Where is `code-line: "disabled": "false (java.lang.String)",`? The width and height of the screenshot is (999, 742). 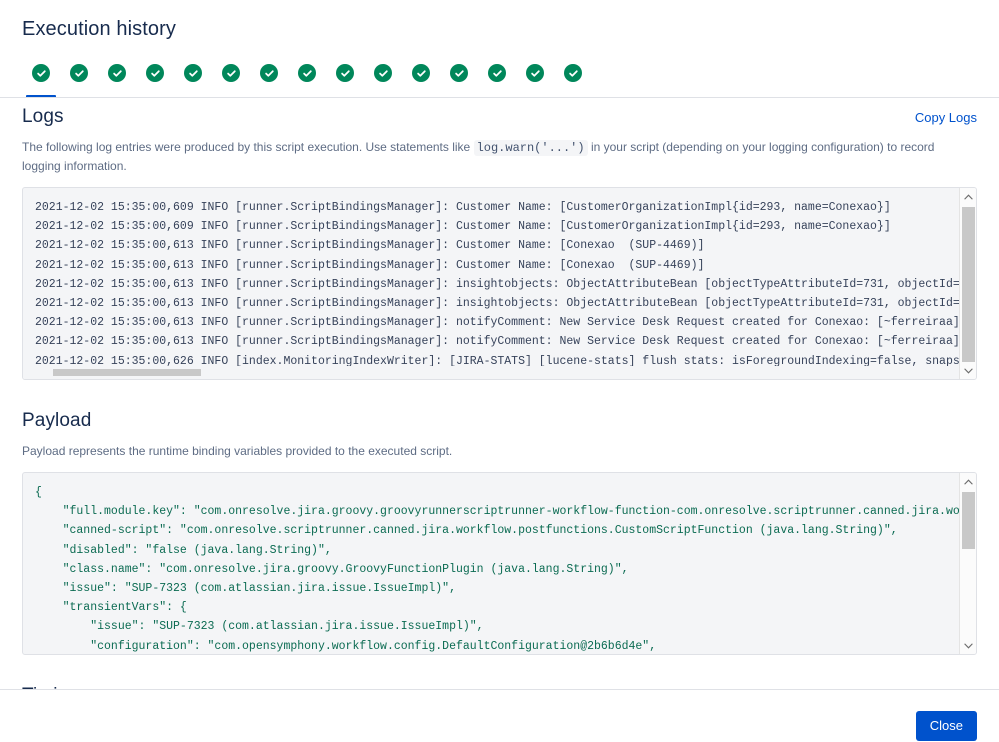 code-line: "disabled": "false (java.lang.String)", is located at coordinates (183, 550).